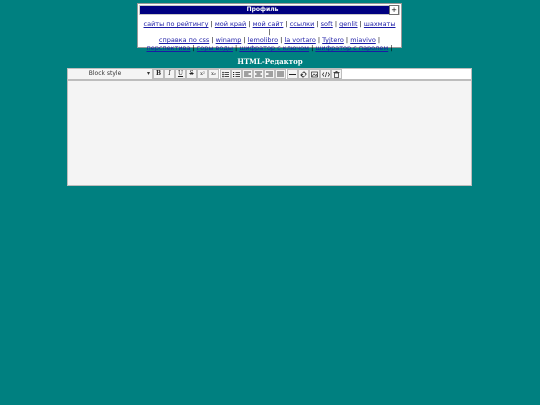 The width and height of the screenshot is (540, 405). What do you see at coordinates (299, 40) in the screenshot?
I see `link-la-vortaro: la vortaro` at bounding box center [299, 40].